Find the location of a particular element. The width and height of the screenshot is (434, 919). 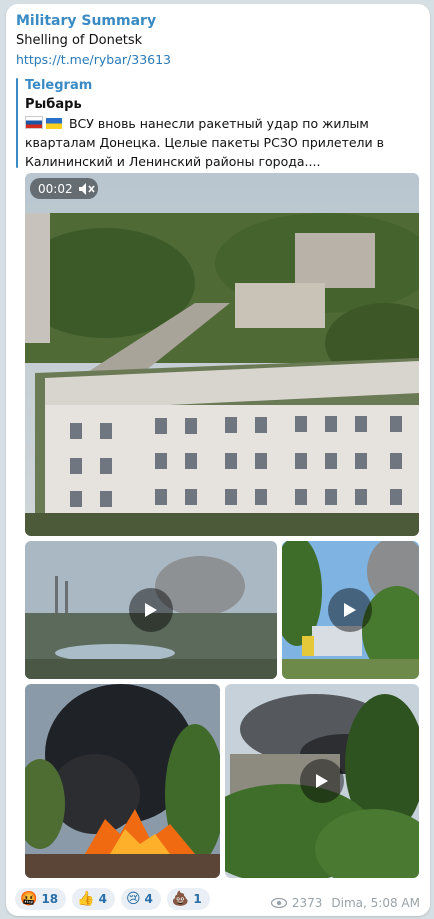

reaction-thumbs-up: 👍 4 is located at coordinates (93, 899).